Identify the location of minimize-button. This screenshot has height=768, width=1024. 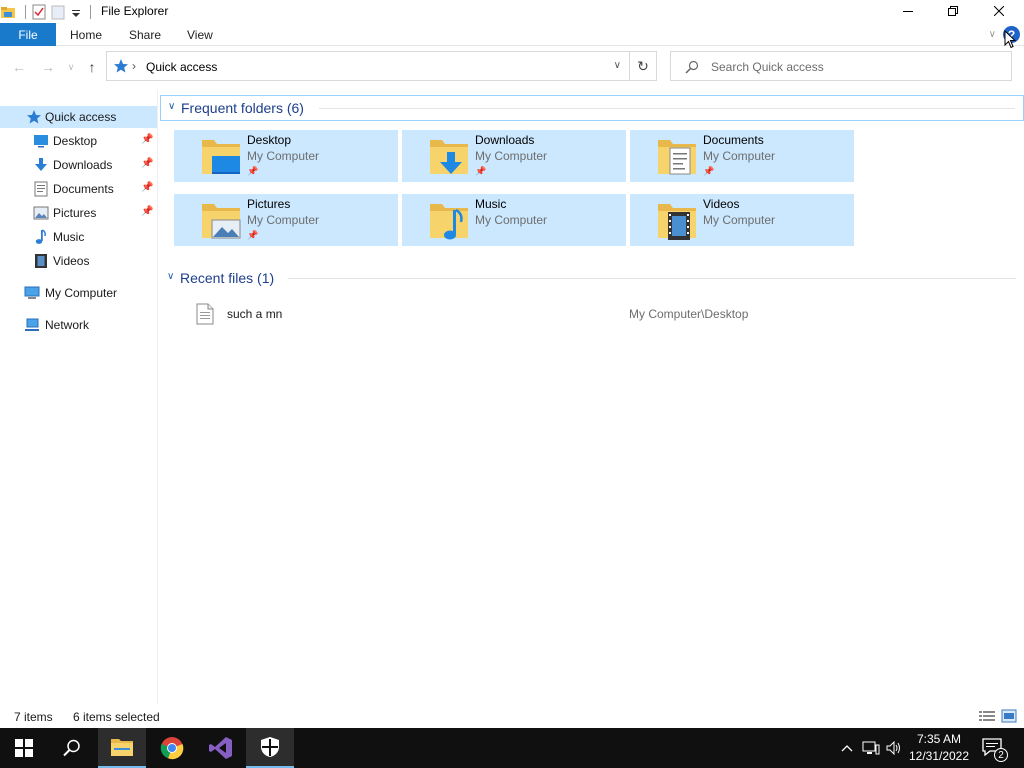
(908, 11).